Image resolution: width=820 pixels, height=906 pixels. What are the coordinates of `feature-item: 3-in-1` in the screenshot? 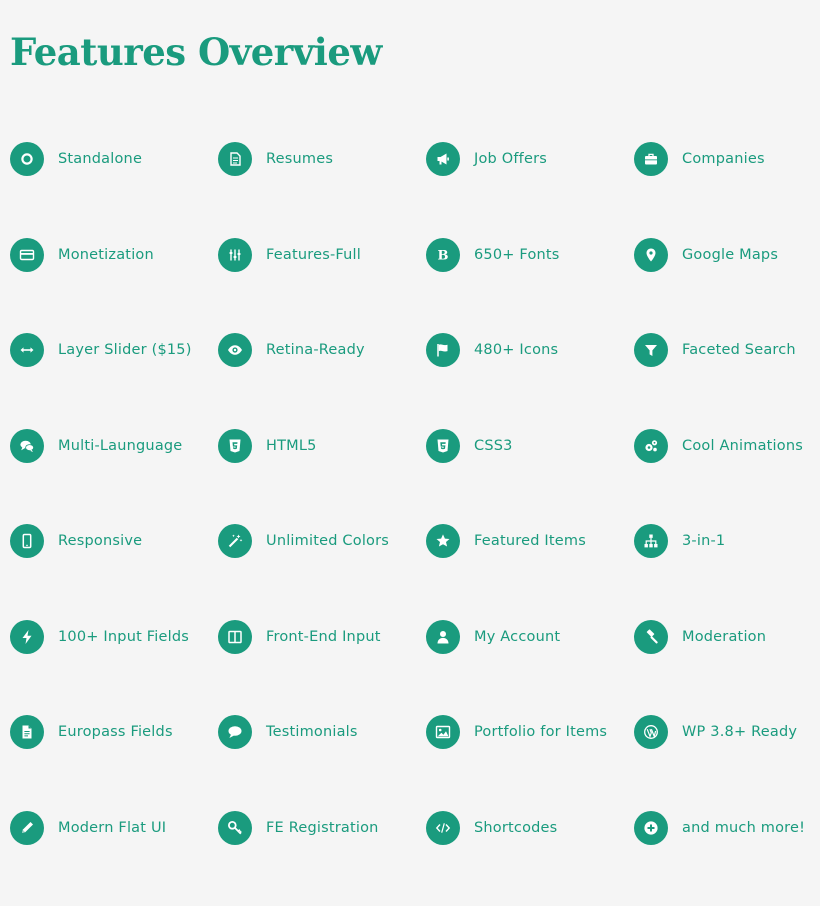 It's located at (727, 548).